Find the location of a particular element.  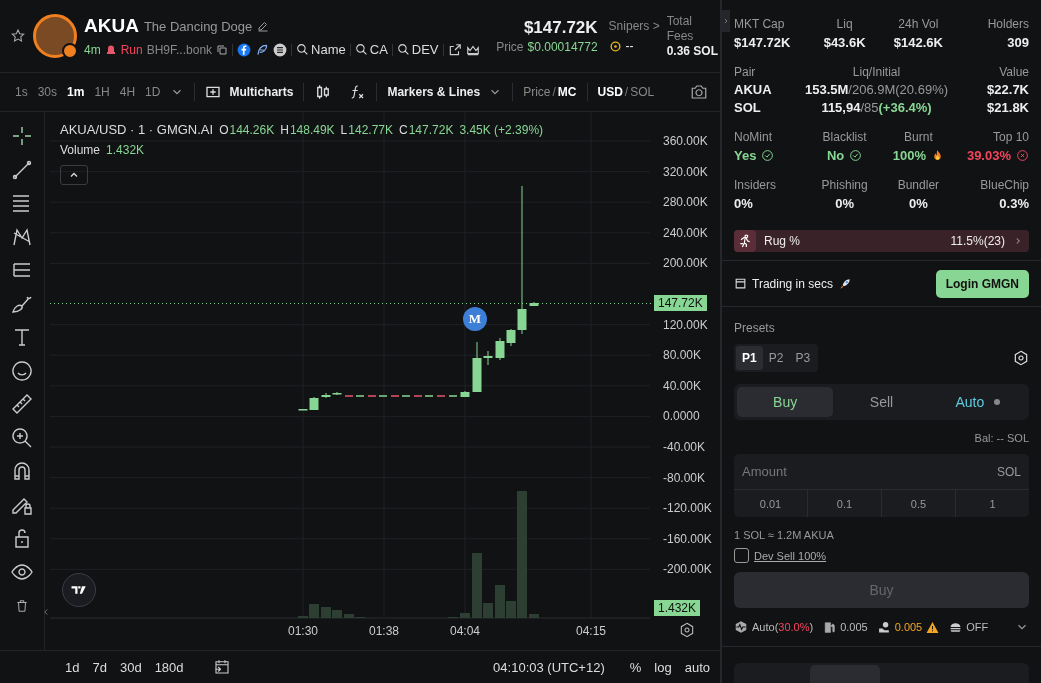

amount-field: Amount SOL is located at coordinates (881, 472).